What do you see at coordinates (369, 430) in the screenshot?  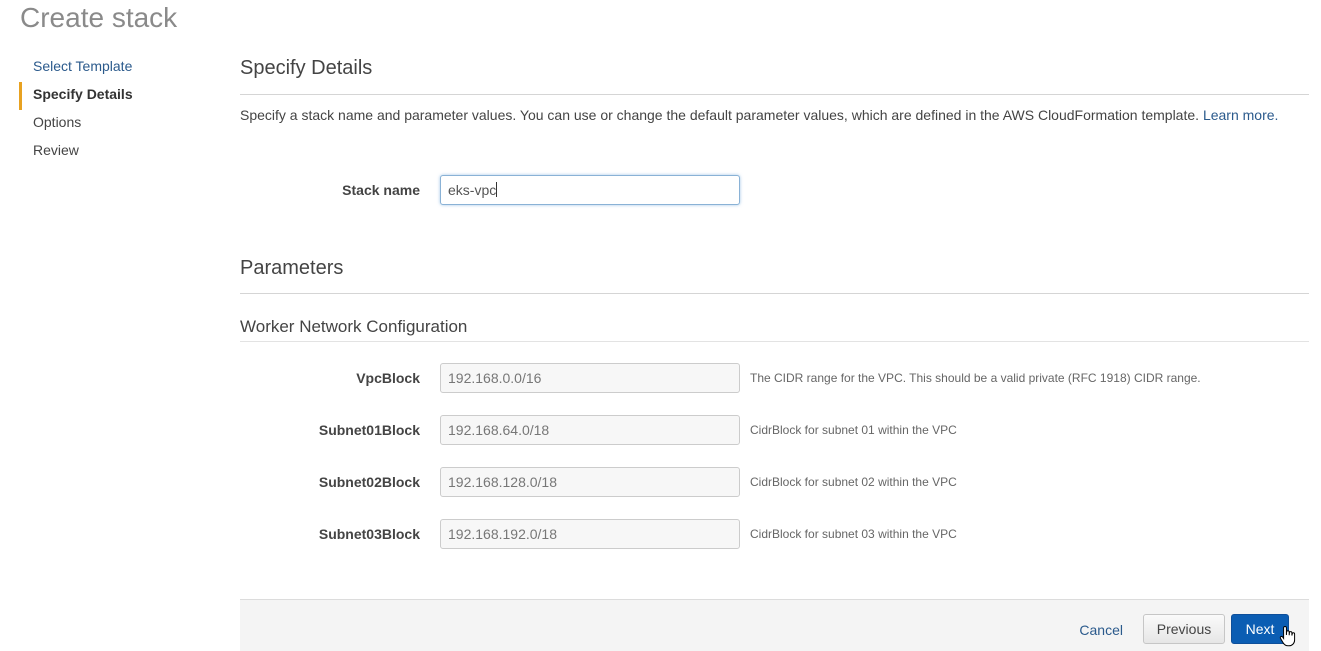 I see `param-label: Subnet01Block` at bounding box center [369, 430].